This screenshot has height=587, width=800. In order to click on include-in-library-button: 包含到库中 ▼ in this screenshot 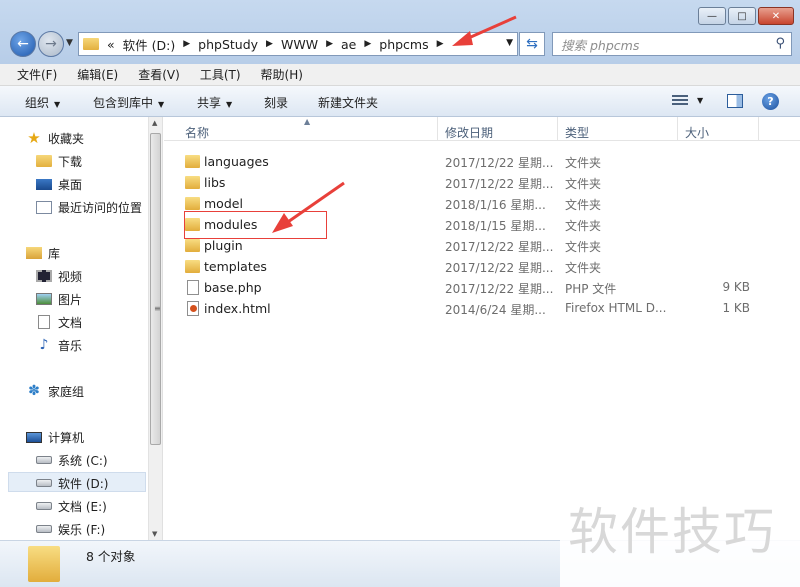, I will do `click(128, 102)`.